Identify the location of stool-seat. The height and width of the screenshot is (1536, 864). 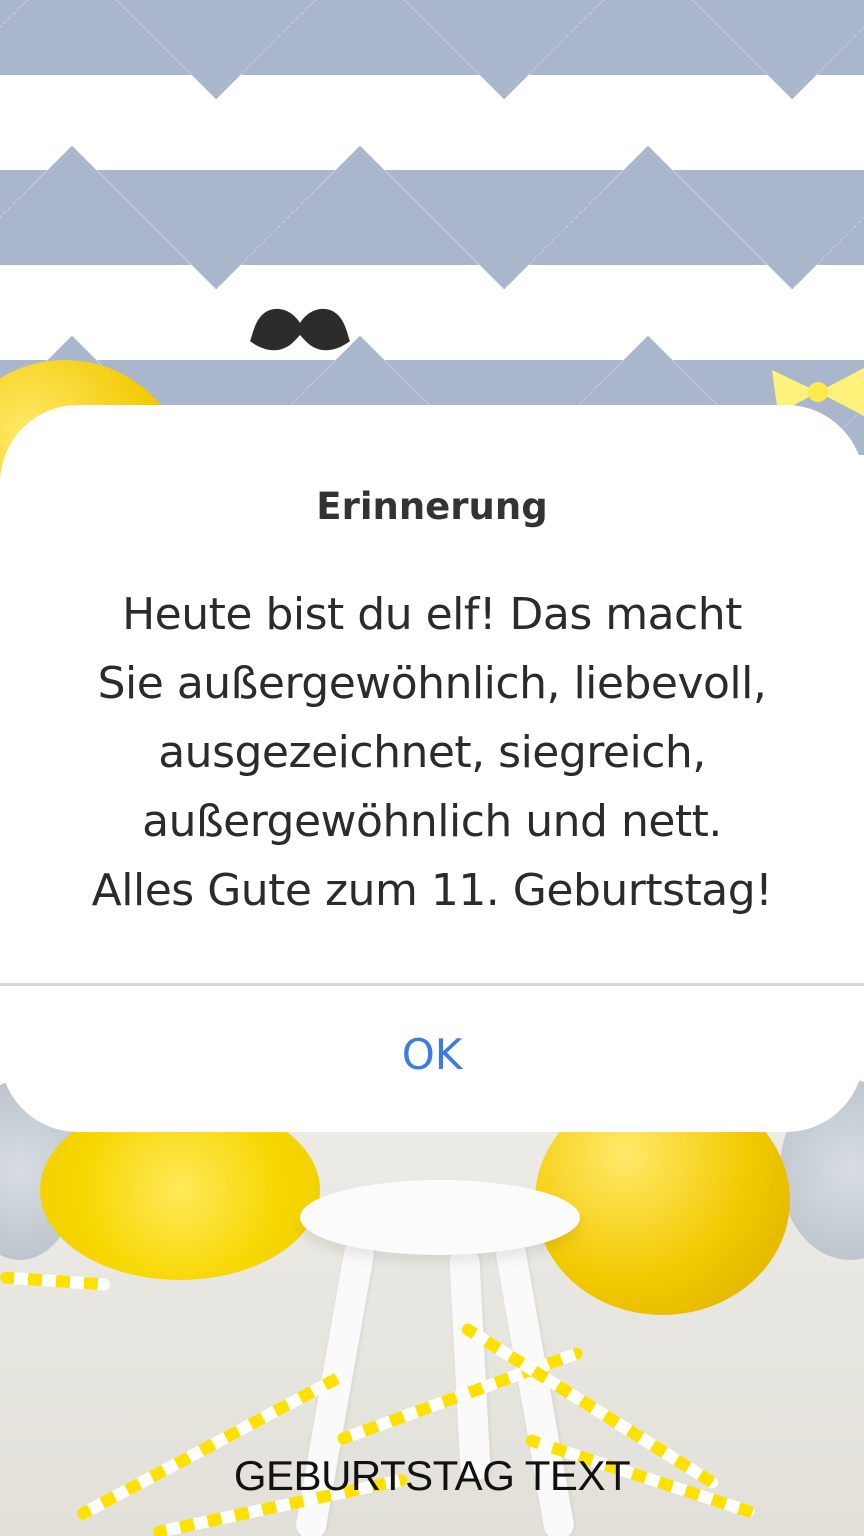
(440, 1217).